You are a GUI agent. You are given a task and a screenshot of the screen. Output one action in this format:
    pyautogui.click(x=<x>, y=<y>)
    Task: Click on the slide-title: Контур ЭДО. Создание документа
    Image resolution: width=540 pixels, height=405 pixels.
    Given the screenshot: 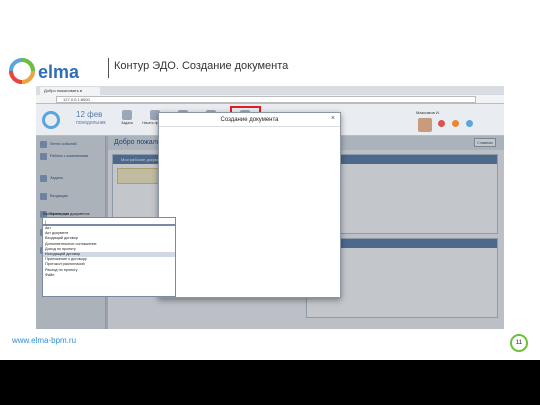 What is the action you would take?
    pyautogui.click(x=201, y=66)
    